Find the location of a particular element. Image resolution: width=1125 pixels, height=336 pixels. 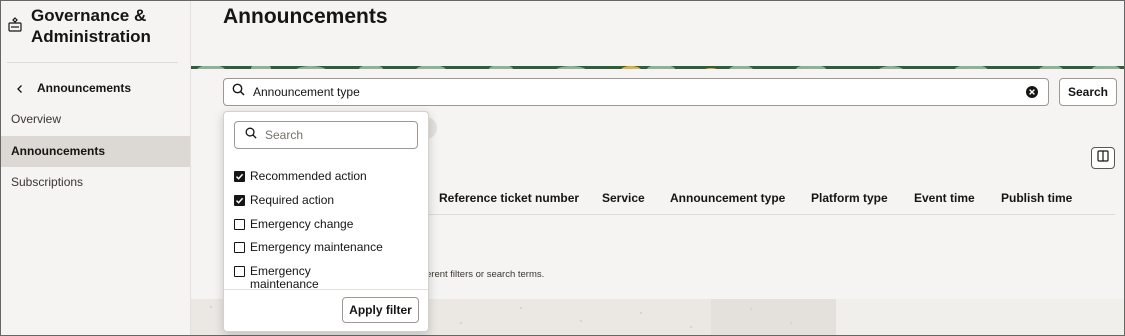

option-required-action: Required action is located at coordinates (319, 200).